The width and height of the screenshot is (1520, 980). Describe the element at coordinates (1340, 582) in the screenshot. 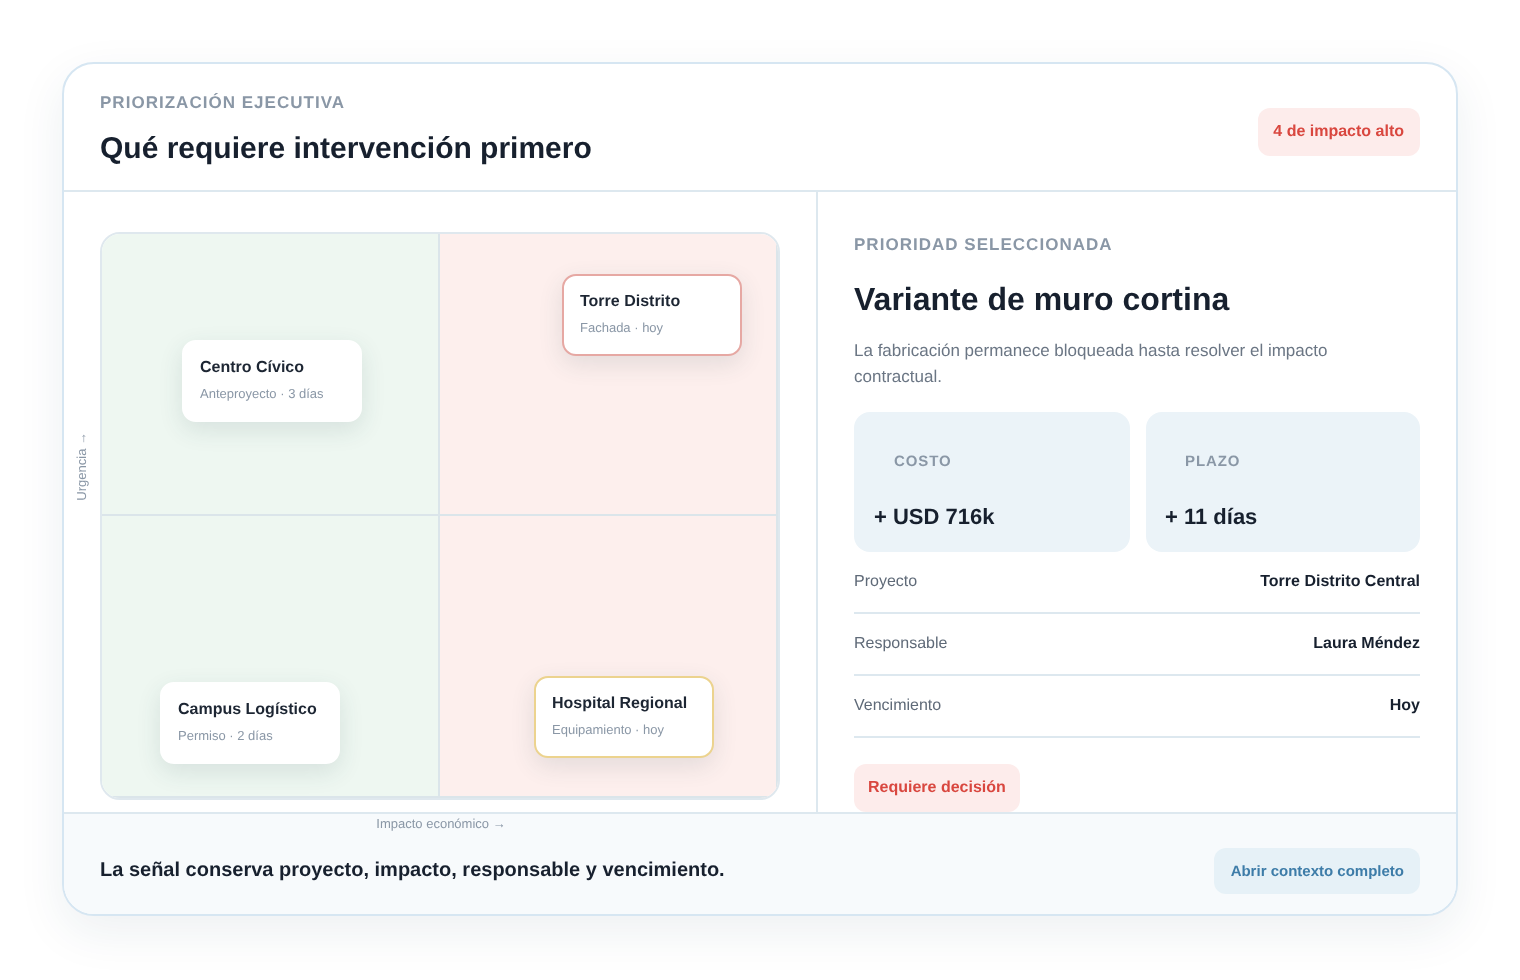

I see `field-value: Torre Distrito Central` at that location.